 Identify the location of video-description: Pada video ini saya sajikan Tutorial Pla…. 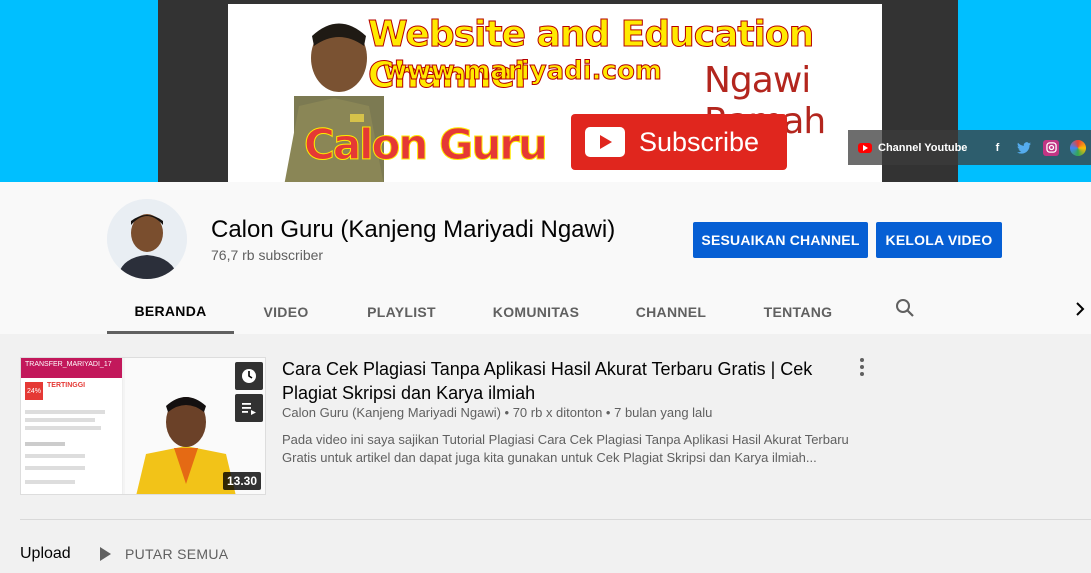
(565, 448).